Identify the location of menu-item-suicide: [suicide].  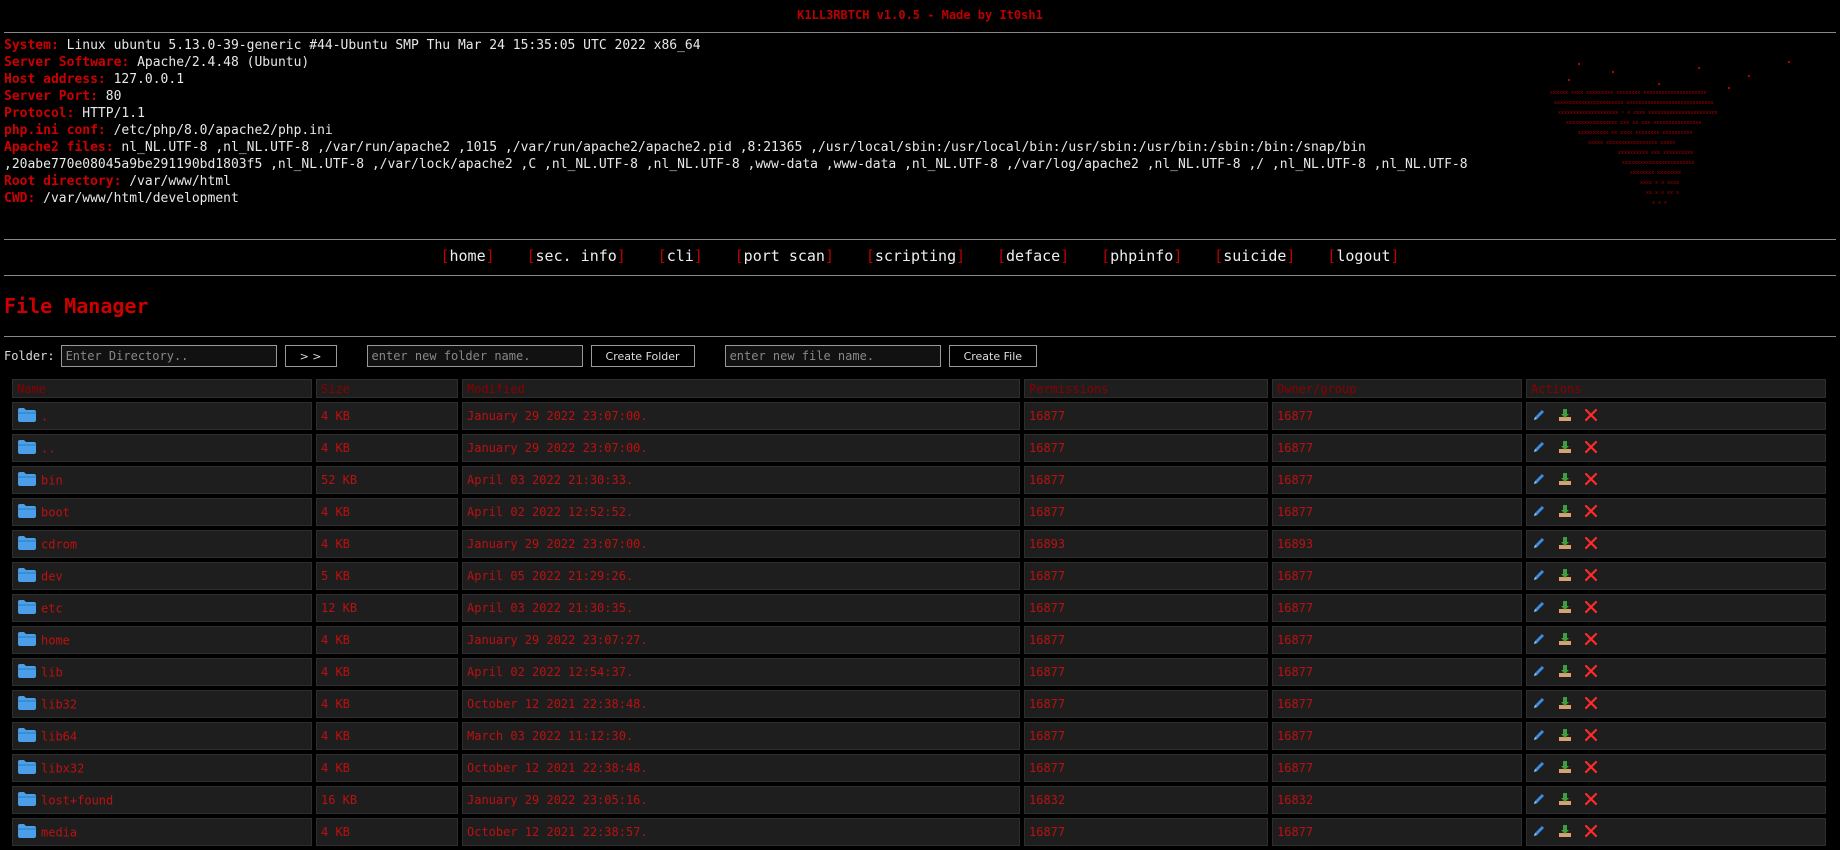
(1254, 256).